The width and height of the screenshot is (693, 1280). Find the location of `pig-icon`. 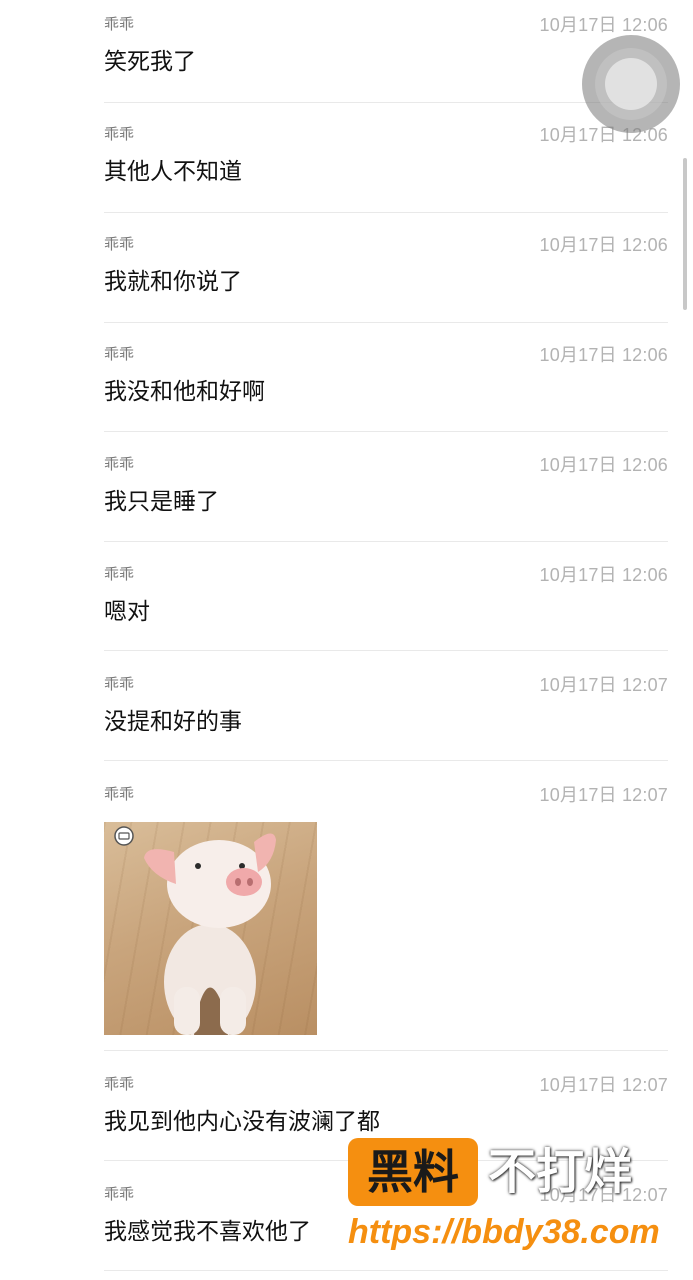

pig-icon is located at coordinates (210, 934).